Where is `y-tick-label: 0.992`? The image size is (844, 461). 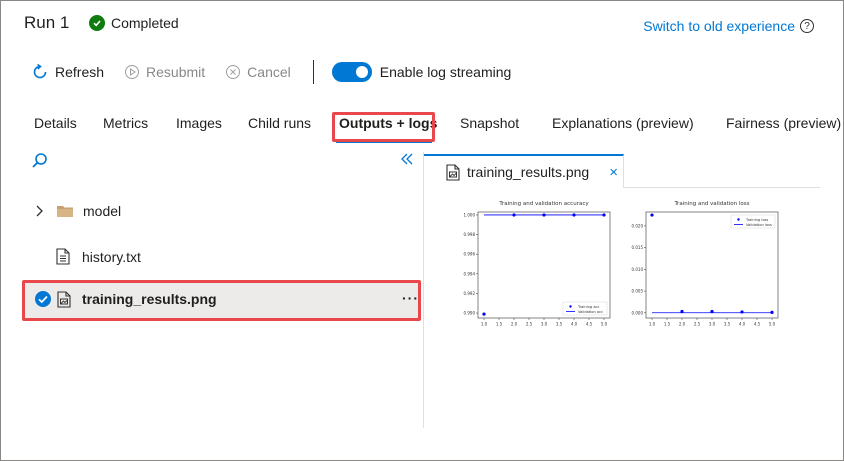 y-tick-label: 0.992 is located at coordinates (470, 293).